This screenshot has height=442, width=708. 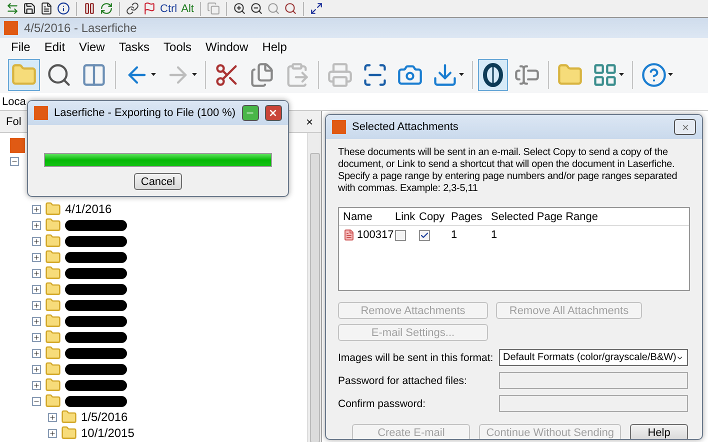 What do you see at coordinates (416, 358) in the screenshot?
I see `format-label: Images will be sent in this format:` at bounding box center [416, 358].